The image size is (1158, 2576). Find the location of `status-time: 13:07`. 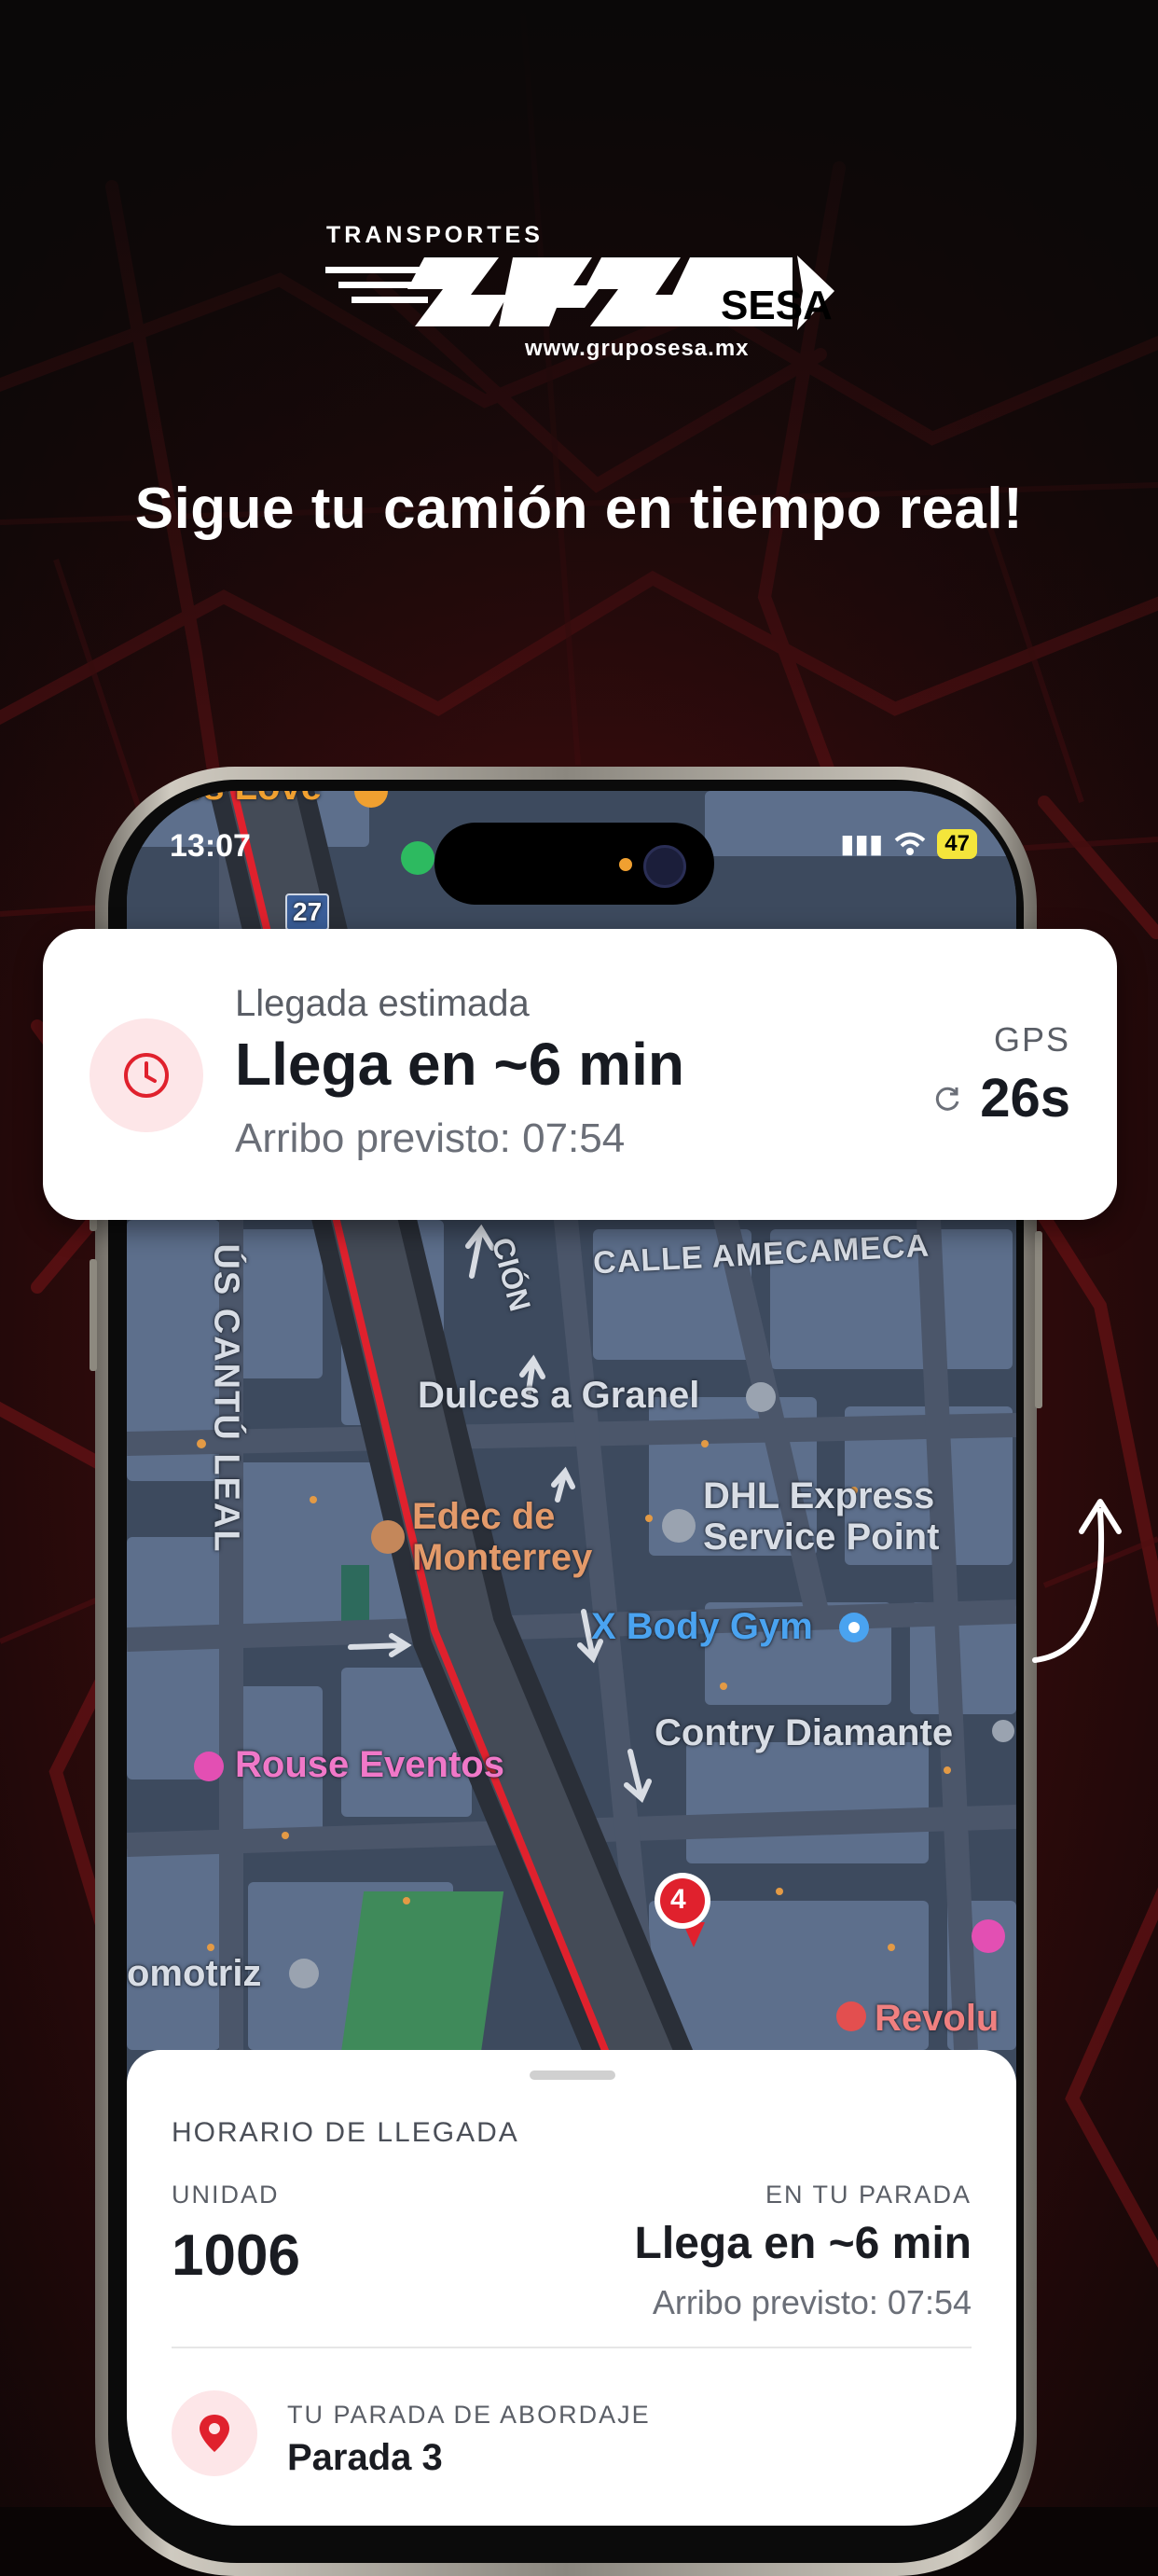

status-time: 13:07 is located at coordinates (211, 846).